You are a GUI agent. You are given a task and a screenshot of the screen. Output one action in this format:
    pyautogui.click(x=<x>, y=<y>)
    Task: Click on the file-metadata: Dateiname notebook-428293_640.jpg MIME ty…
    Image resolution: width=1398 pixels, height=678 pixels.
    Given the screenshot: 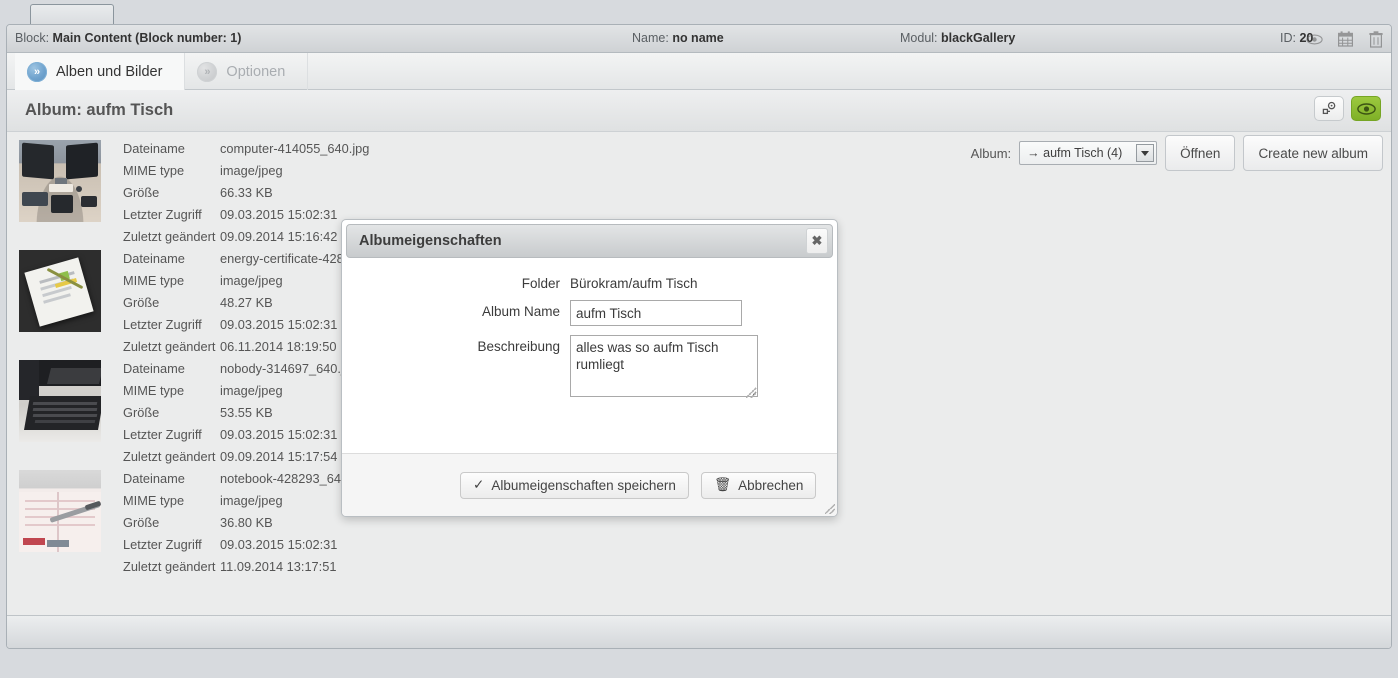 What is the action you would take?
    pyautogui.click(x=246, y=520)
    